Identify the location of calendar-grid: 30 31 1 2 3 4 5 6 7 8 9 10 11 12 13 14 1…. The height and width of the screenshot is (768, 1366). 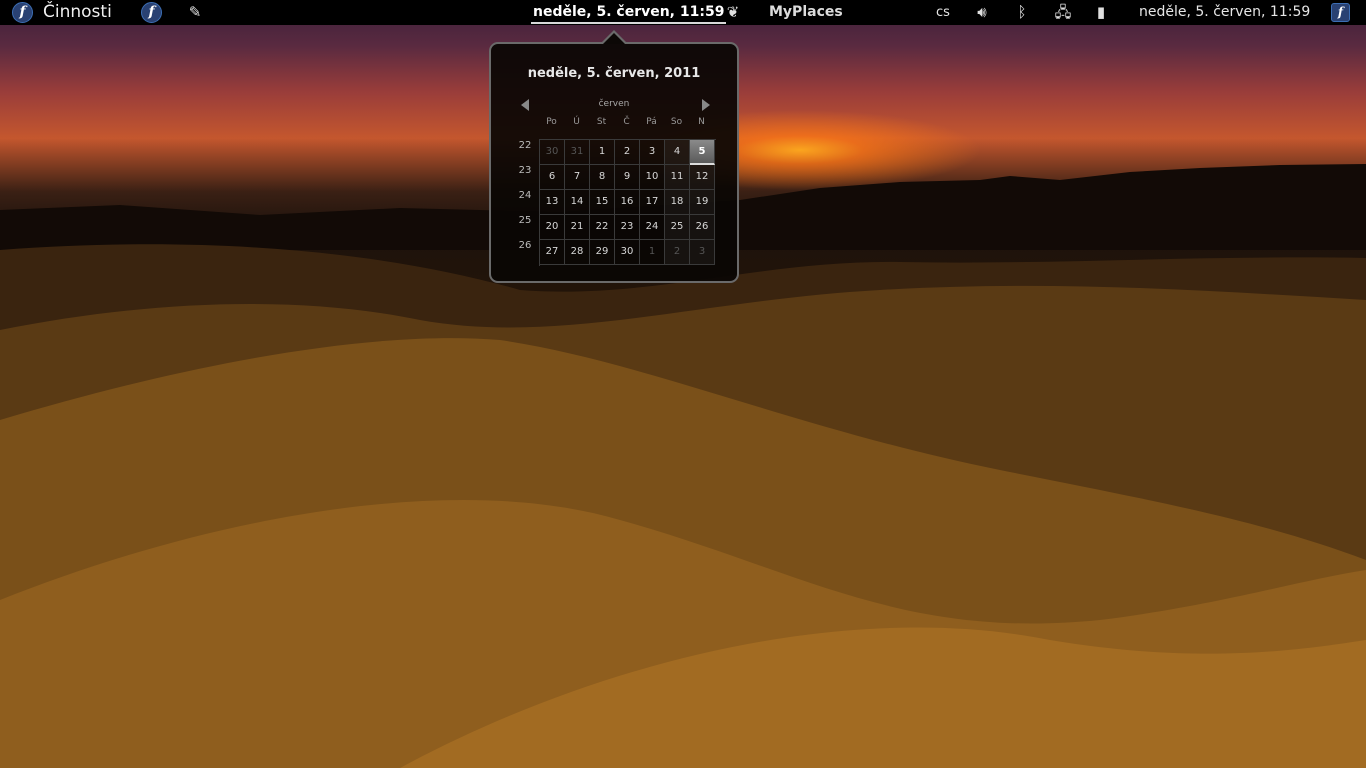
(627, 202).